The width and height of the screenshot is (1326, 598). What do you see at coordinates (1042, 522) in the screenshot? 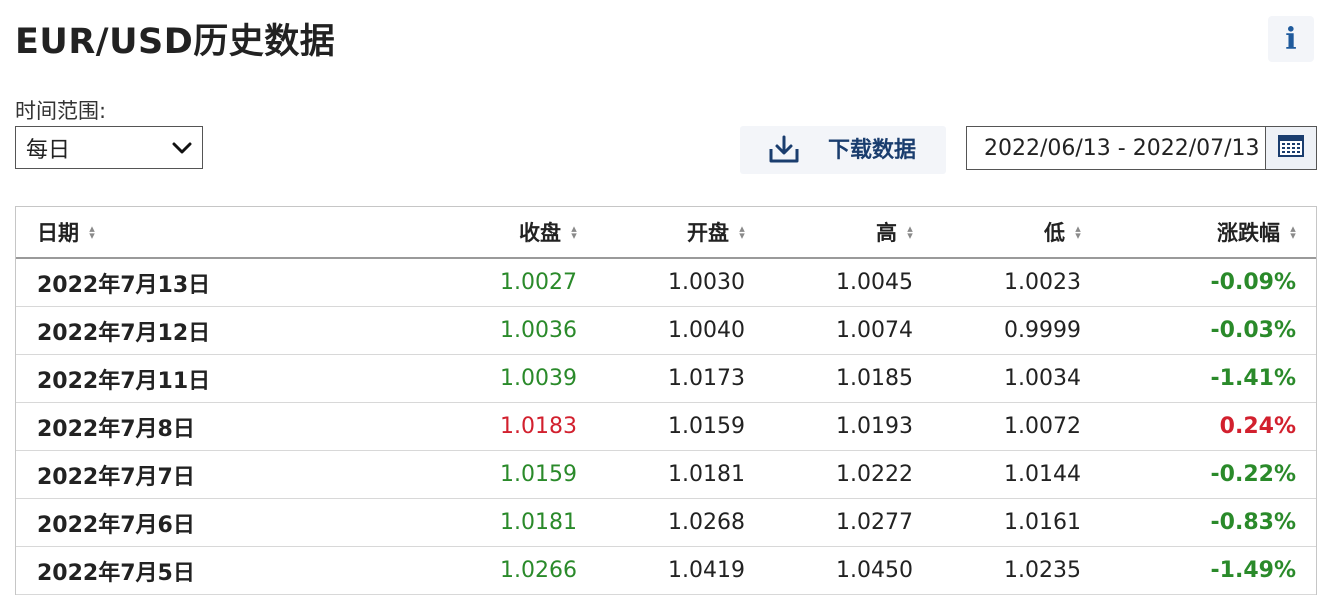
I see `cell-low: 1.0161` at bounding box center [1042, 522].